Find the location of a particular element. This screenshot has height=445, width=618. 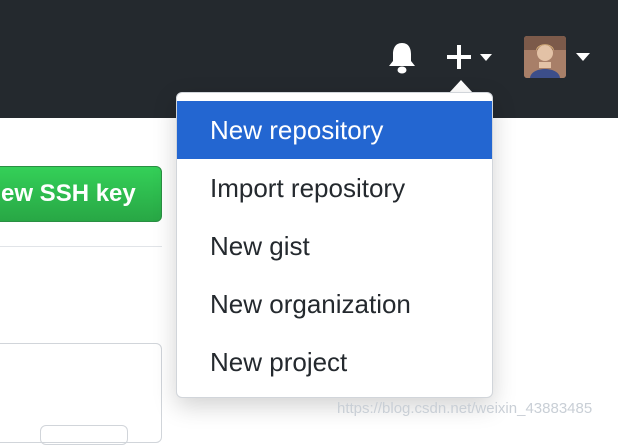

menu-item-label: Import repository is located at coordinates (308, 187).